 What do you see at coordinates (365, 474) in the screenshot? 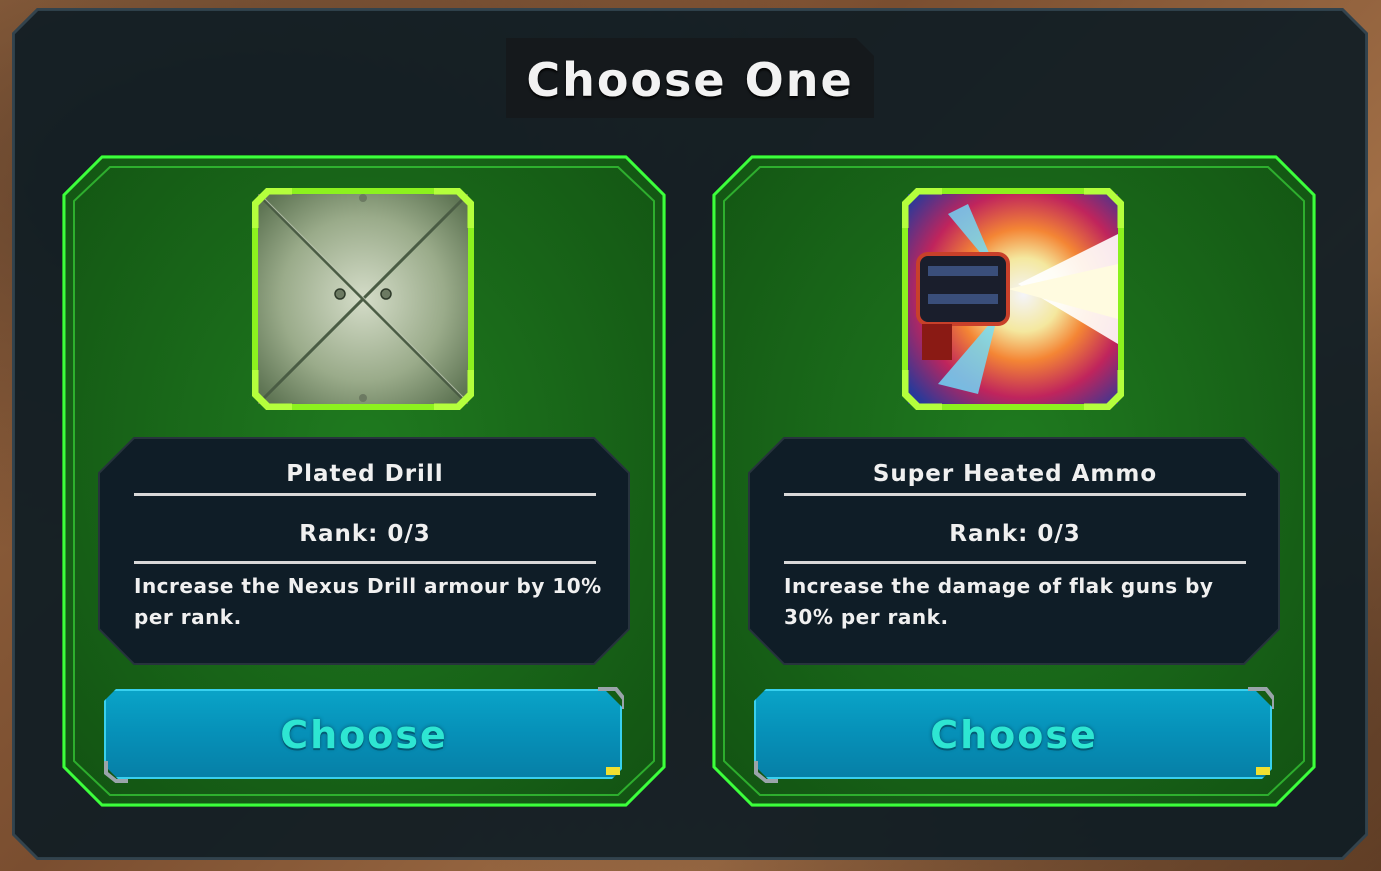
I see `skill-name: Plated Drill` at bounding box center [365, 474].